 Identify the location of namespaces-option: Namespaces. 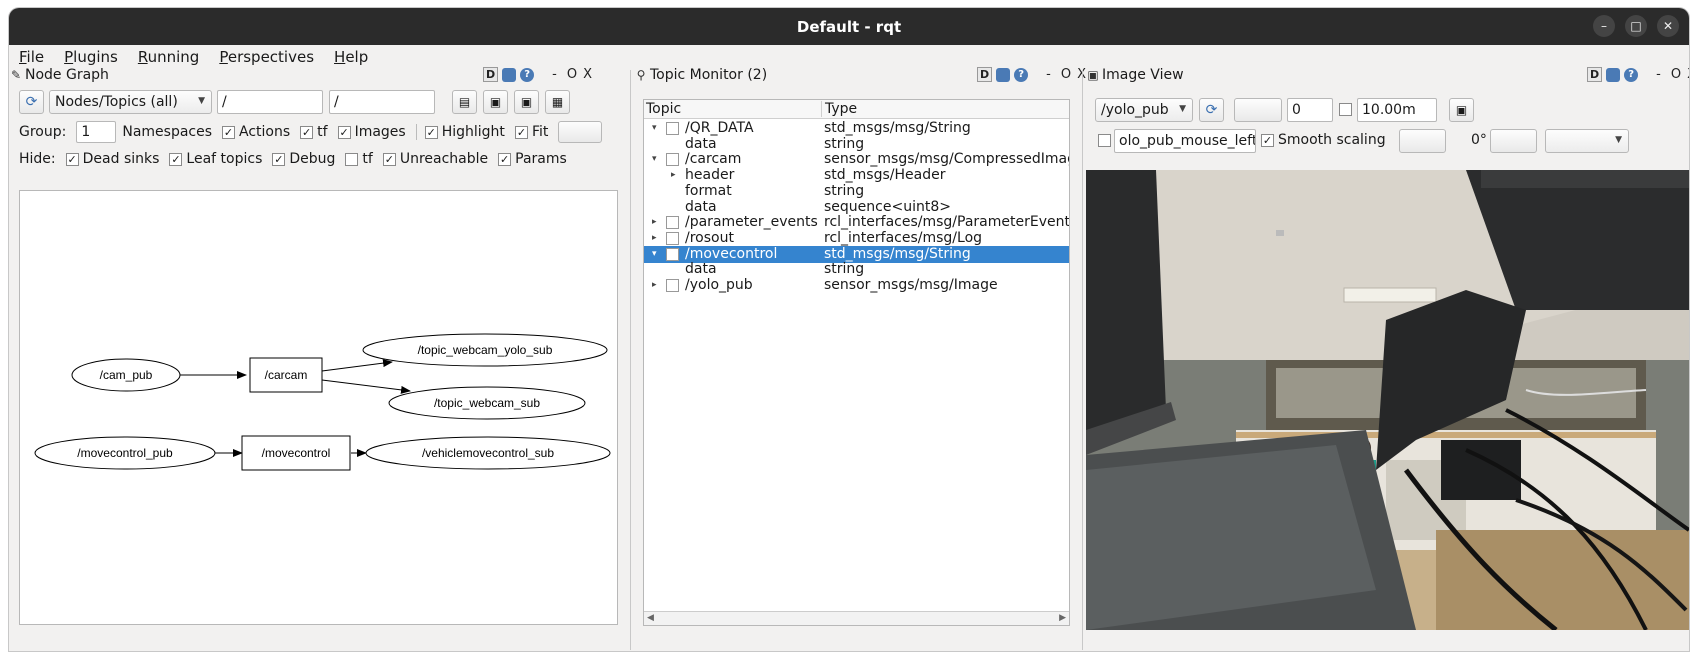
(167, 132).